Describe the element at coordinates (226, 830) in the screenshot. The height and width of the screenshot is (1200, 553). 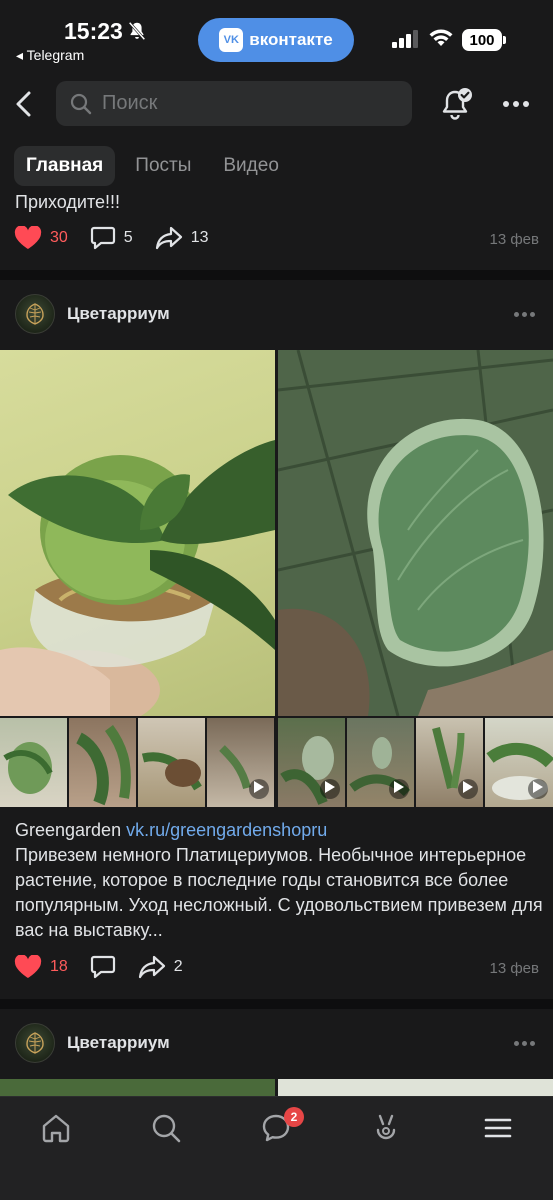
I see `post-link: vk.ru/greengardenshopru` at that location.